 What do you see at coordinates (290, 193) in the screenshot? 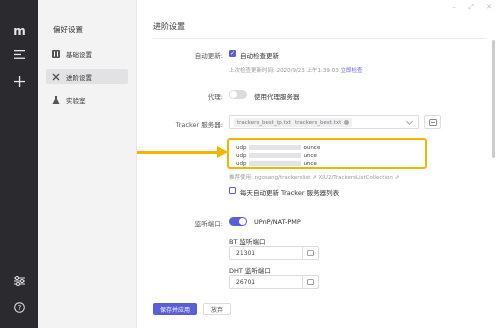
I see `daily-update-label: 每天自动更新 Tracker 服务器列表` at bounding box center [290, 193].